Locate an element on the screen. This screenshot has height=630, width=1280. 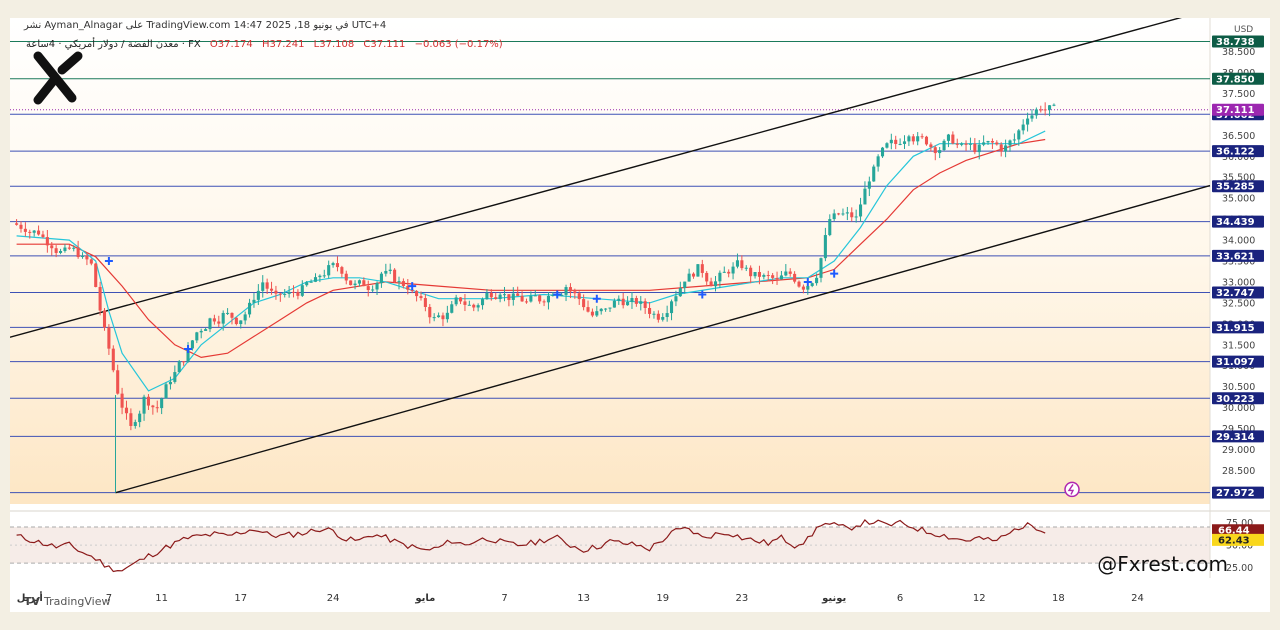
last-price-label: 37.111 is located at coordinates (1235, 110).